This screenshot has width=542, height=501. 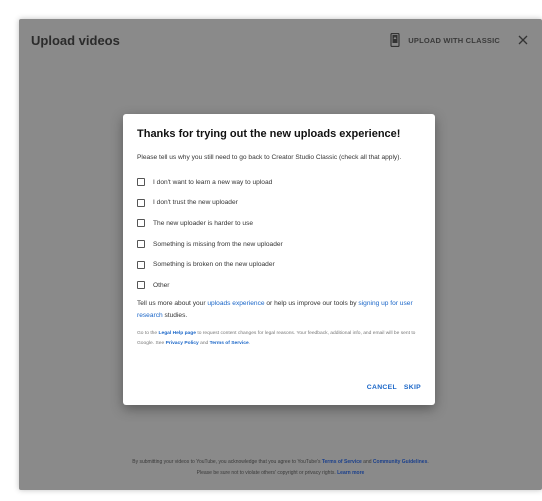 What do you see at coordinates (229, 343) in the screenshot?
I see `terms-of-service-link: Terms of Service` at bounding box center [229, 343].